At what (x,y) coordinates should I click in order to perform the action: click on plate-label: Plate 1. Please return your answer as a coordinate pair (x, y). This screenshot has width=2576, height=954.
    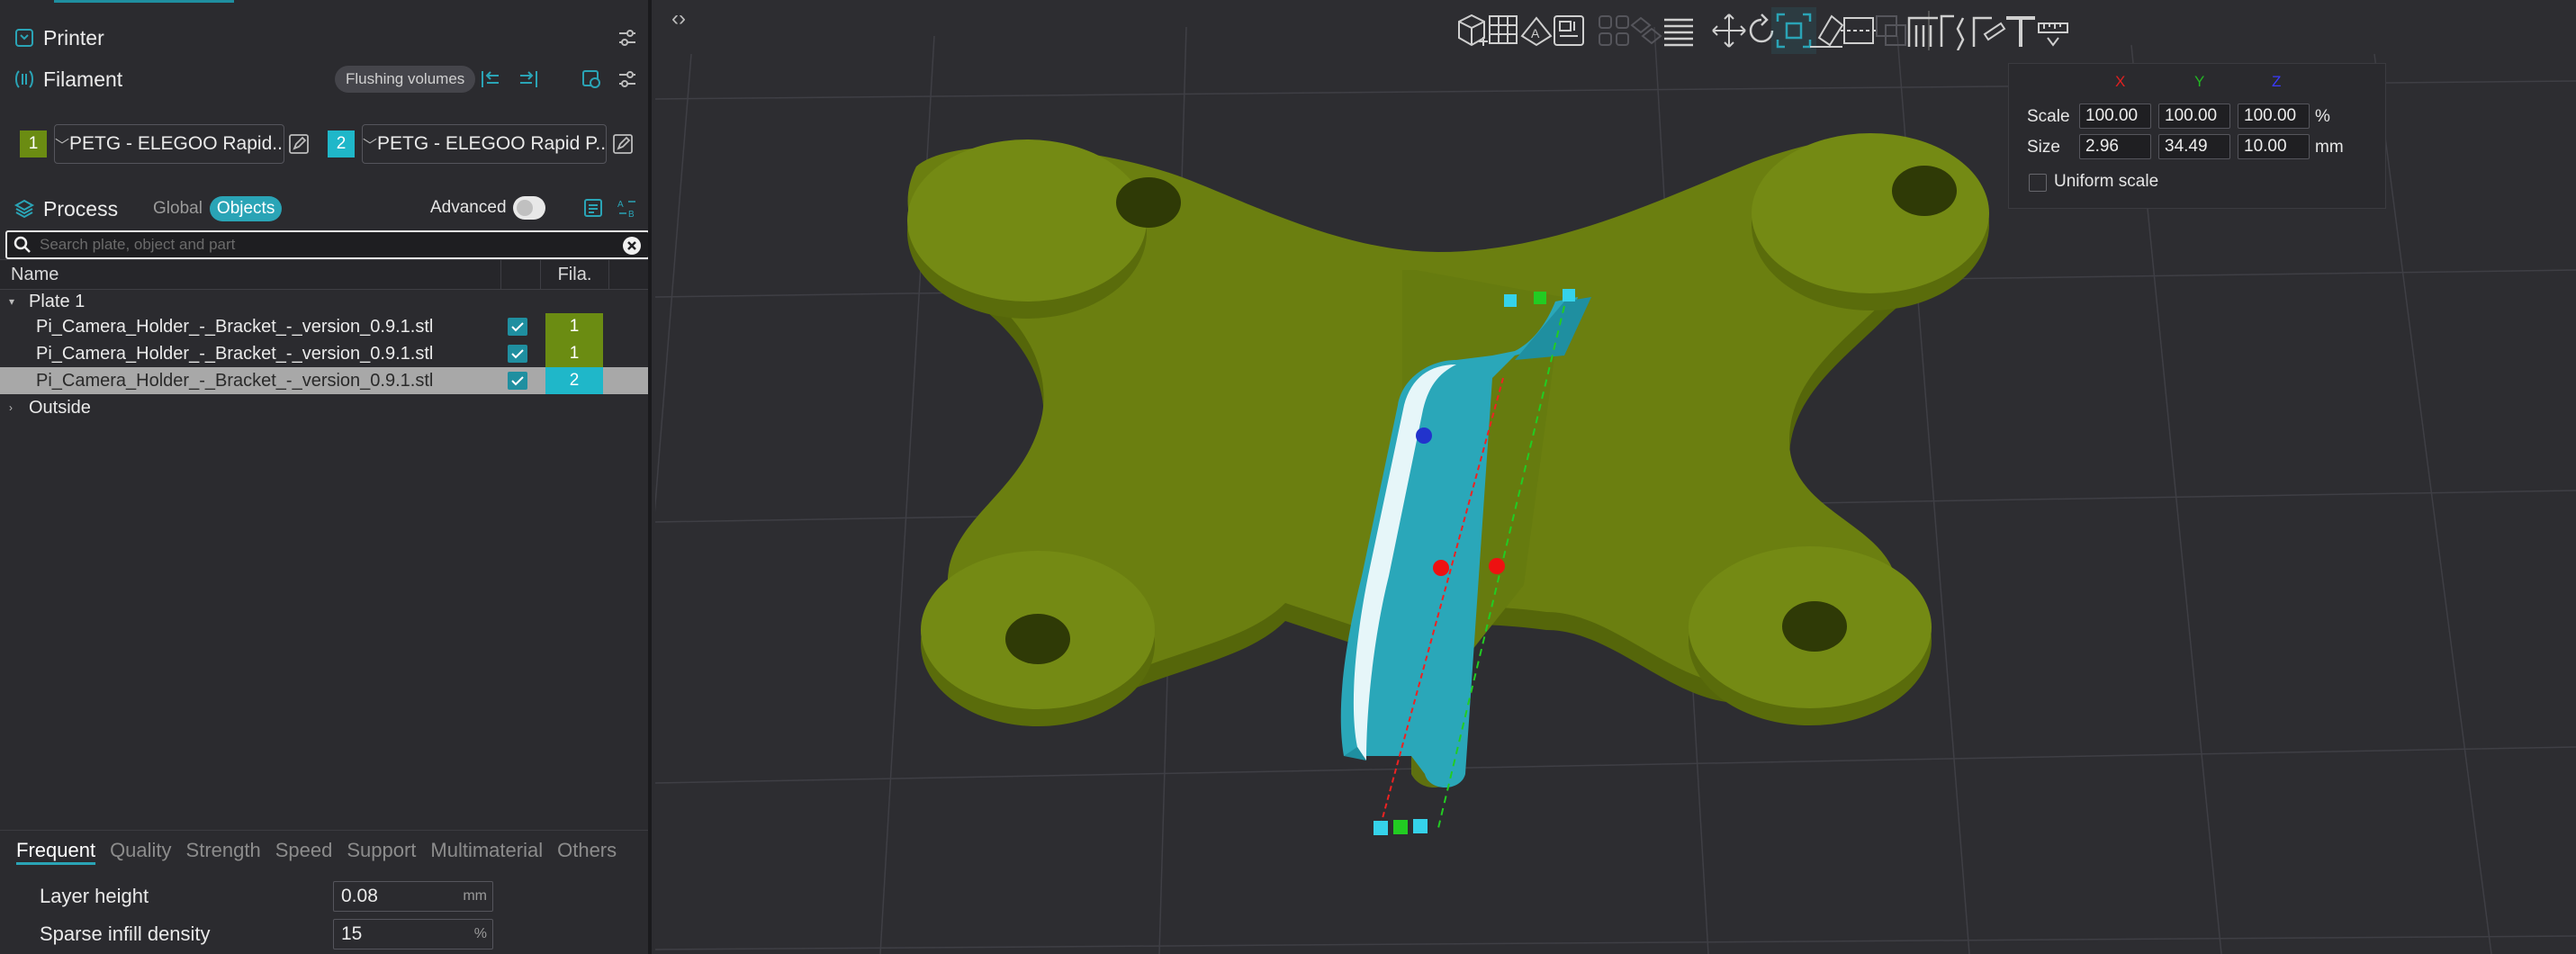
    Looking at the image, I should click on (57, 301).